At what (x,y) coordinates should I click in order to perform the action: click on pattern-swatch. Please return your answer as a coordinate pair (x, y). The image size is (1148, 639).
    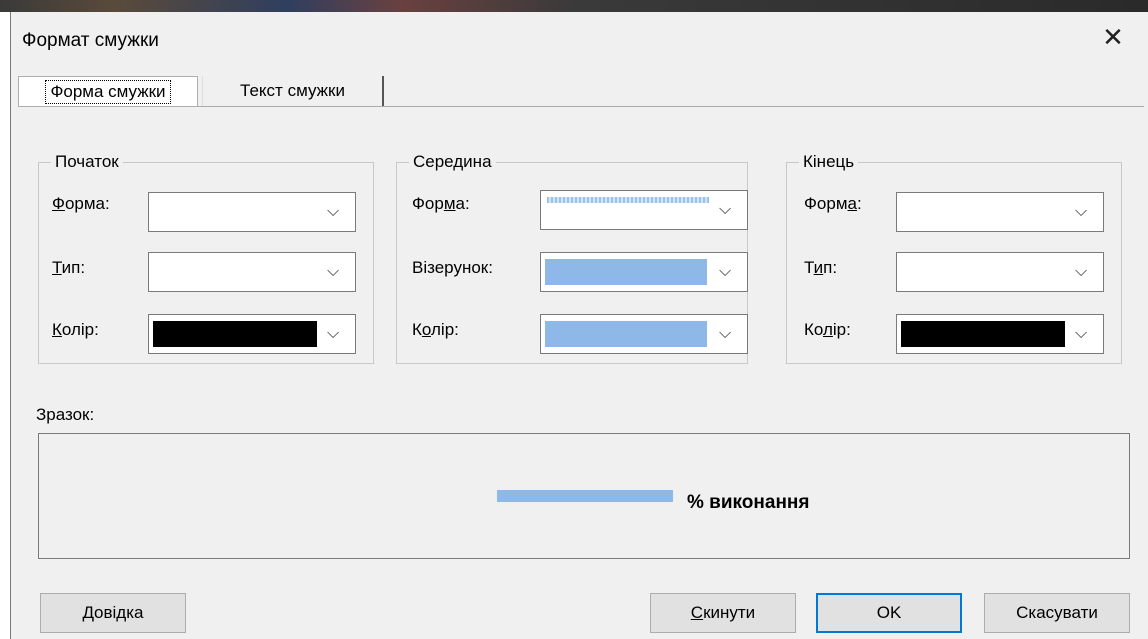
    Looking at the image, I should click on (626, 272).